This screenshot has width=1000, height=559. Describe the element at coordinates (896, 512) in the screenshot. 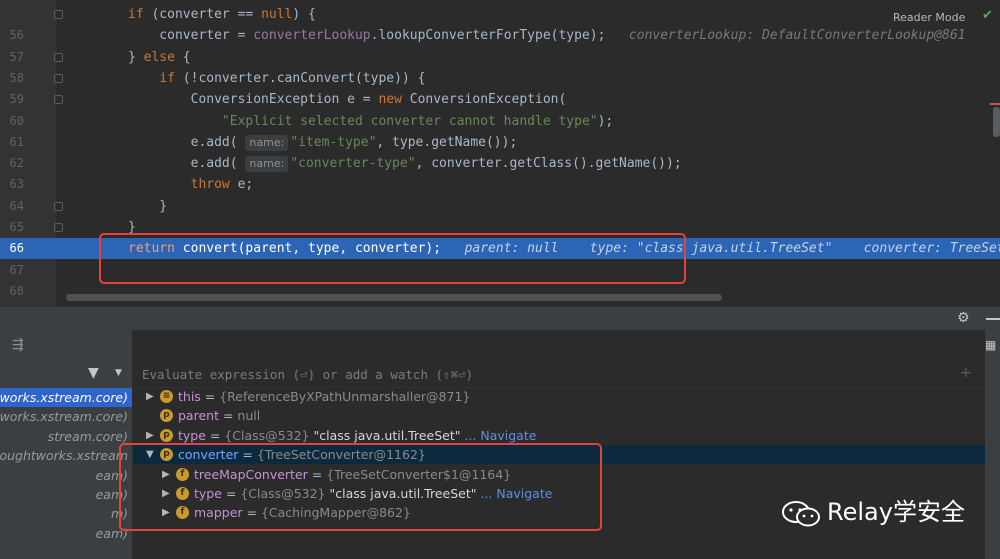

I see `watermark-text: Relay学安全` at that location.